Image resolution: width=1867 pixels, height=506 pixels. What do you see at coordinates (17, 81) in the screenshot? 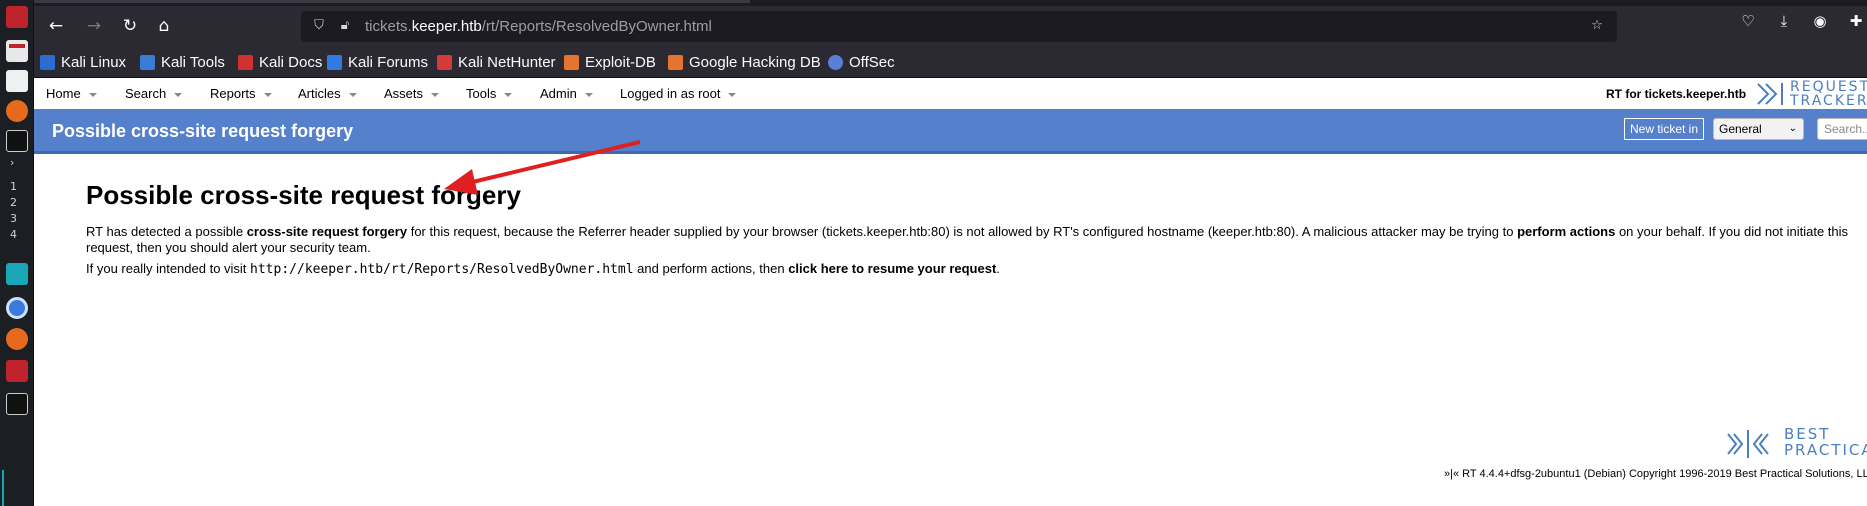
I see `text-editor-icon` at bounding box center [17, 81].